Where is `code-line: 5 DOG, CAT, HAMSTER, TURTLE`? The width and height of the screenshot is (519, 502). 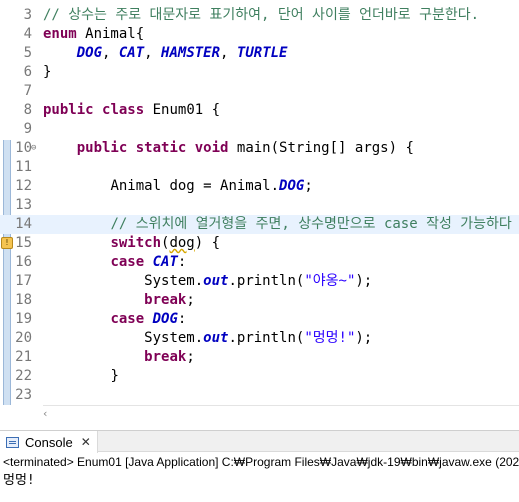
code-line: 5 DOG, CAT, HAMSTER, TURTLE is located at coordinates (259, 53).